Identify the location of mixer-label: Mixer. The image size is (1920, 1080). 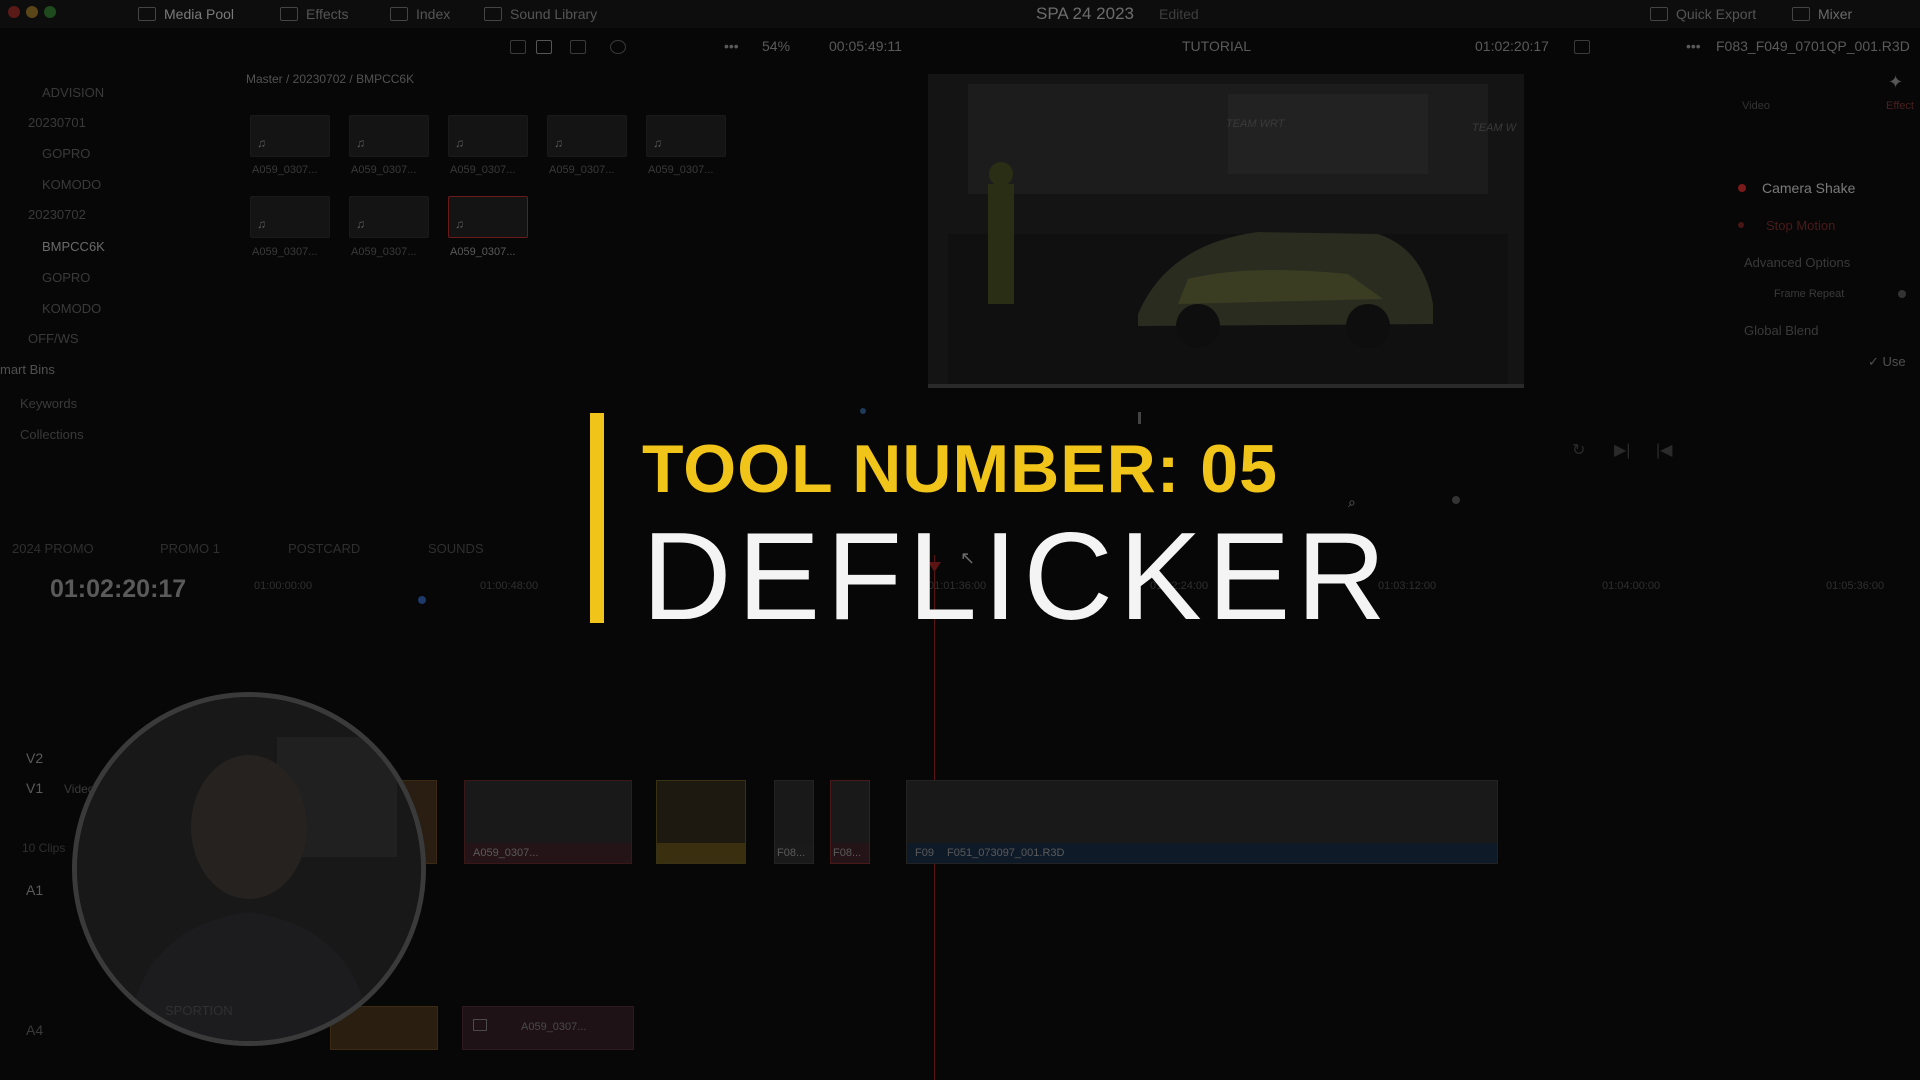
(1835, 14).